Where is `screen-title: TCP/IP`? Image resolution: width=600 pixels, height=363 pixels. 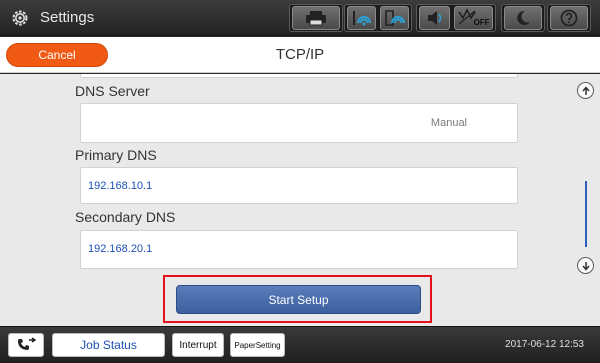
screen-title: TCP/IP is located at coordinates (300, 54).